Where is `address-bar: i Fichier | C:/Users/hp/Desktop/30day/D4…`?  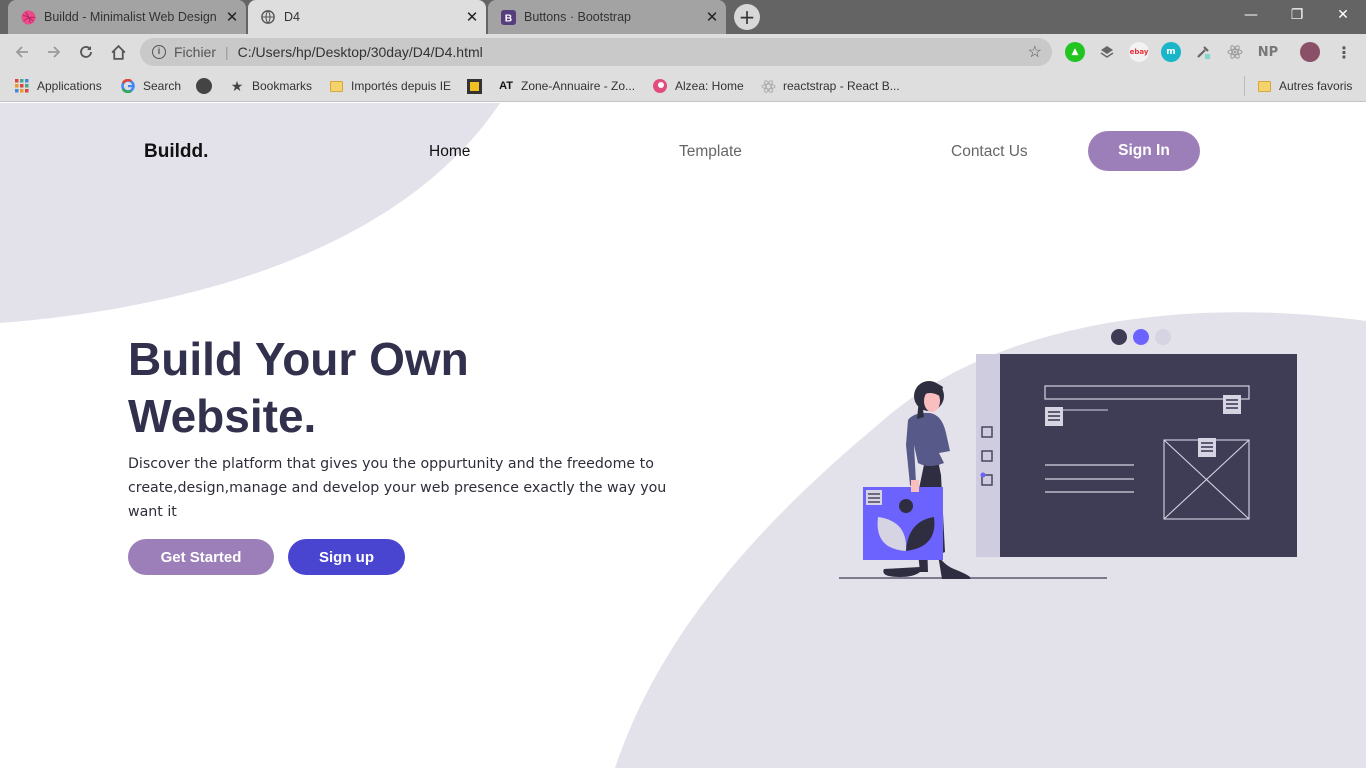
address-bar: i Fichier | C:/Users/hp/Desktop/30day/D4… is located at coordinates (596, 52).